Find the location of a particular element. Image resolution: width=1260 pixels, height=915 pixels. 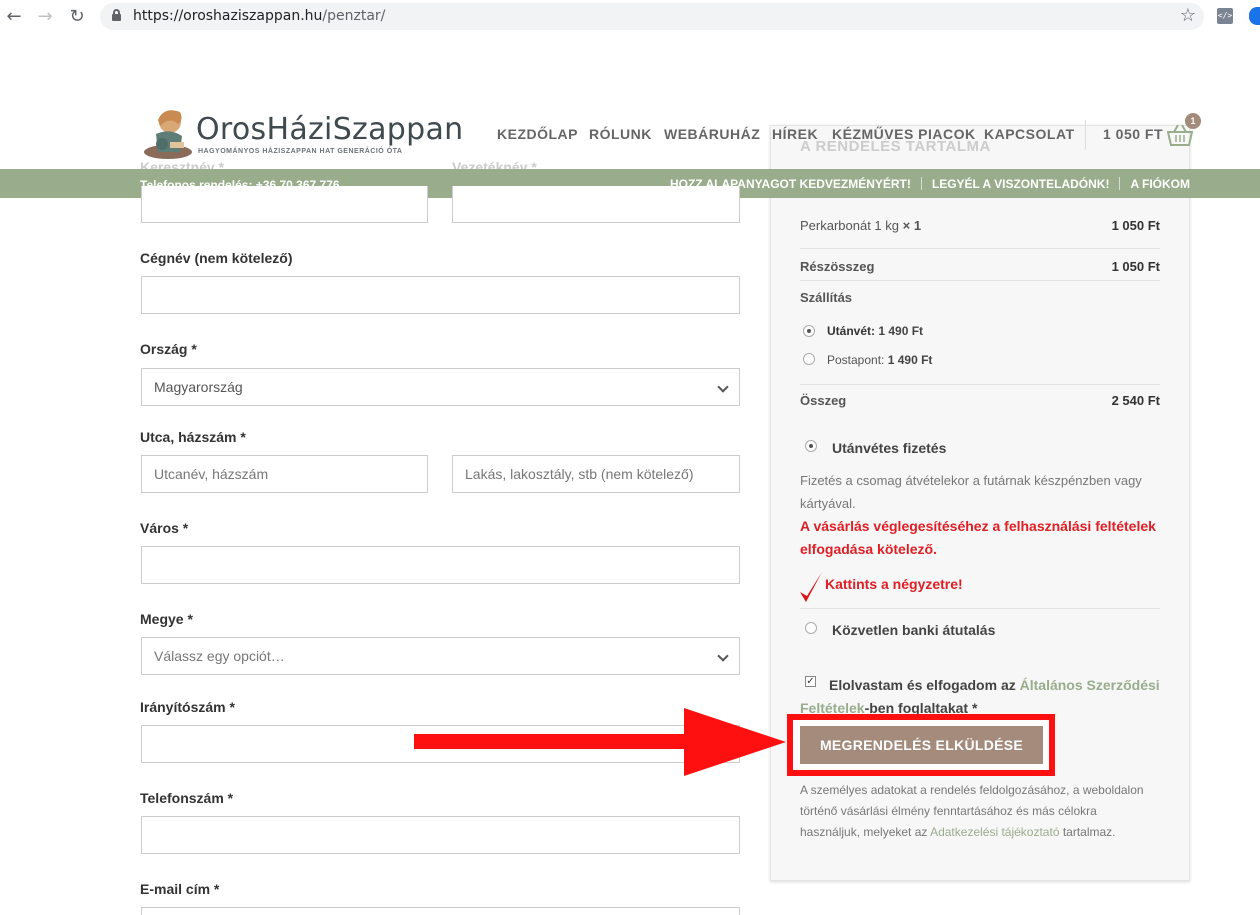

url-text: https://oroshaziszappan.hu/penztar/ is located at coordinates (259, 16).